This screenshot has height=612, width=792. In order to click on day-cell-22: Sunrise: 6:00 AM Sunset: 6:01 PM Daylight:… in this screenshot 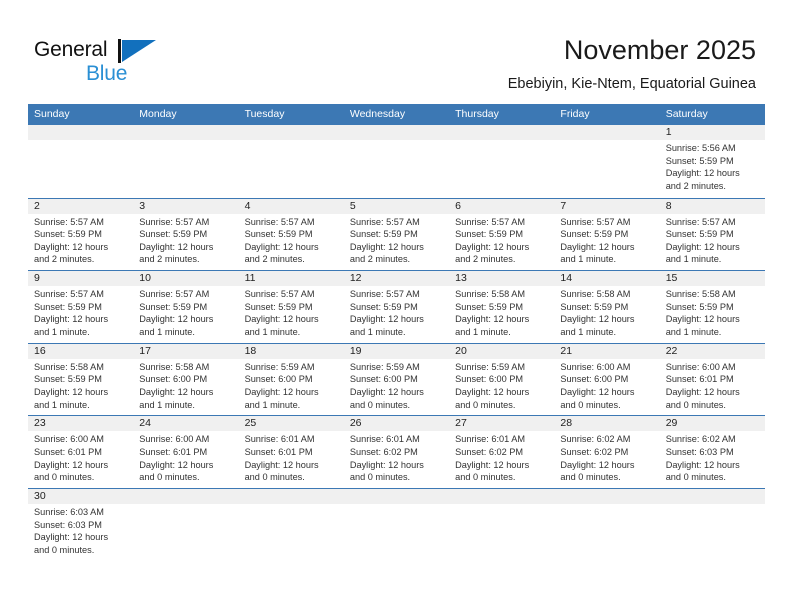, I will do `click(712, 387)`.